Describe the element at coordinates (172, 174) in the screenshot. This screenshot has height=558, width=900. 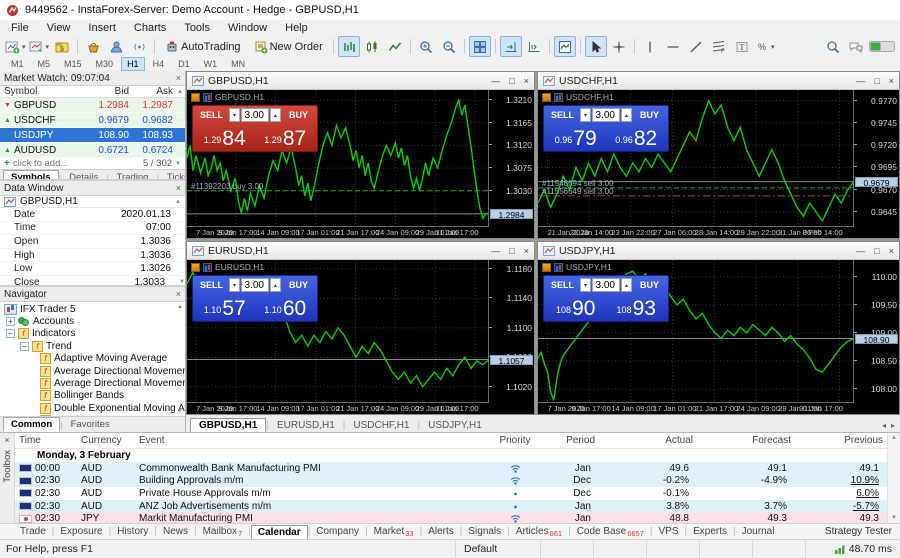
I see `tab-ticks: Ticks` at that location.